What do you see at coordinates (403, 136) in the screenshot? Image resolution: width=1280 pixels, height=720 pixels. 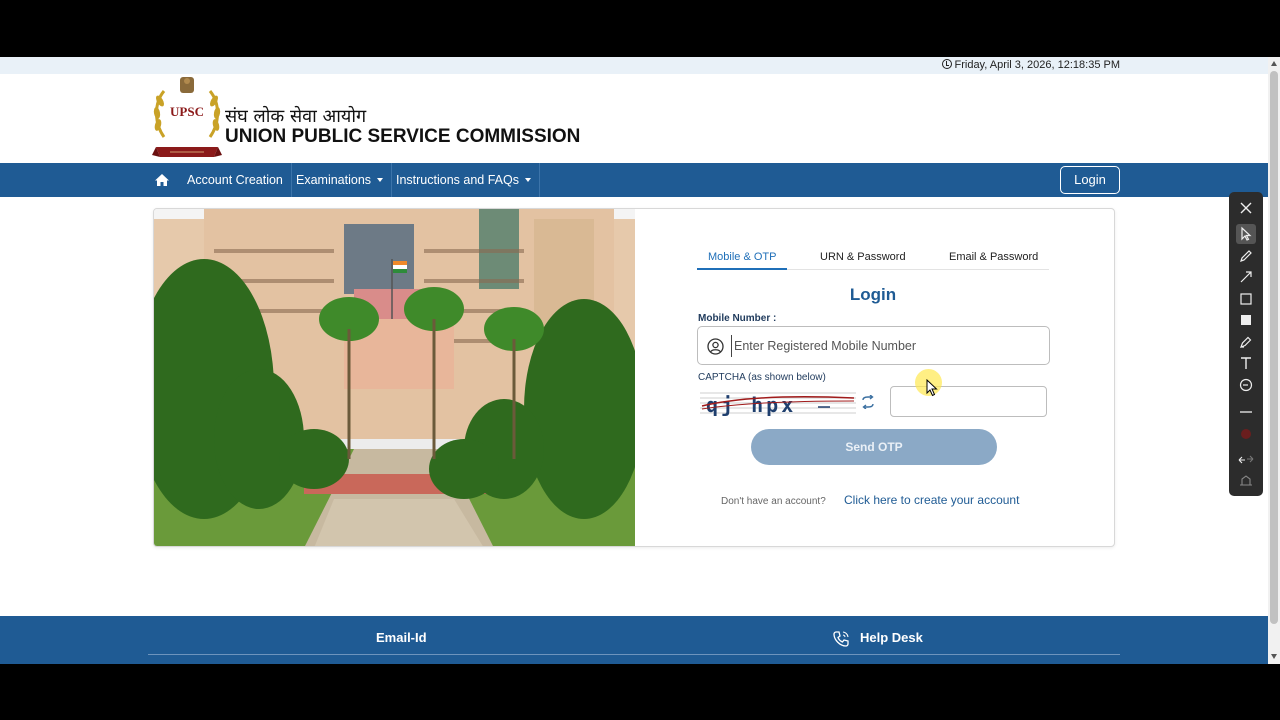 I see `english-org-name: UNION PUBLIC SERVICE COMMISSION` at bounding box center [403, 136].